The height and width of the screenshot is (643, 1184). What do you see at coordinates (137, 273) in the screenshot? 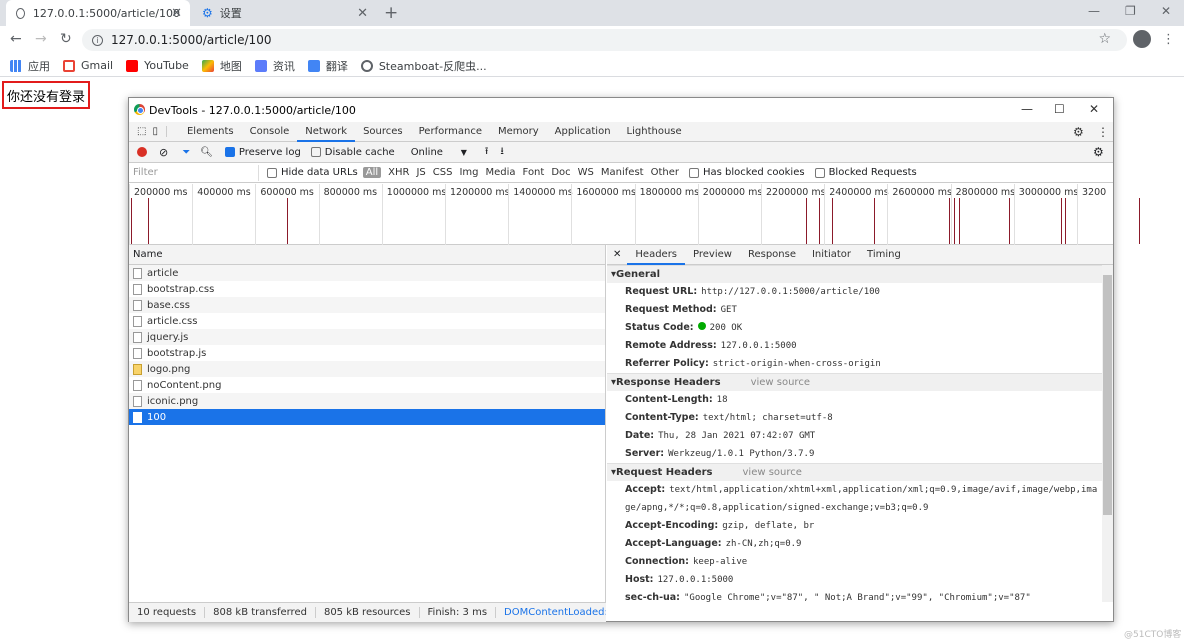
I see `document-file-icon` at bounding box center [137, 273].